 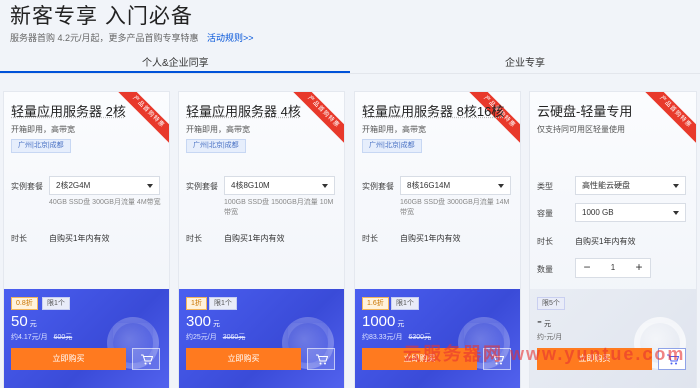 What do you see at coordinates (455, 185) in the screenshot?
I see `spec-select: 8核16G14M` at bounding box center [455, 185].